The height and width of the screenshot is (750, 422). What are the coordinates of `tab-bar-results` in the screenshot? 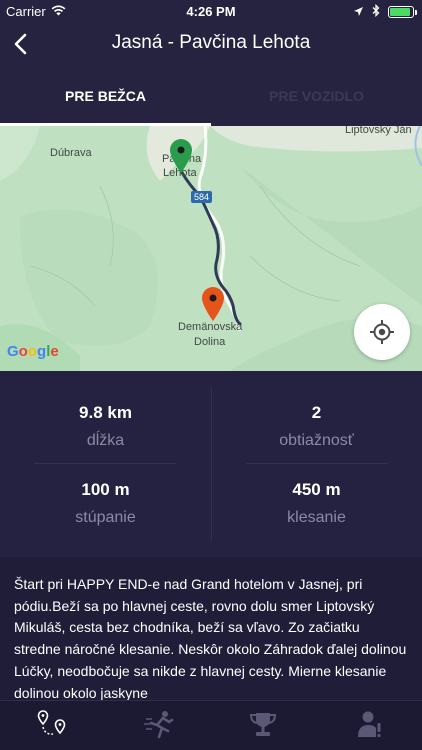 It's located at (263, 725).